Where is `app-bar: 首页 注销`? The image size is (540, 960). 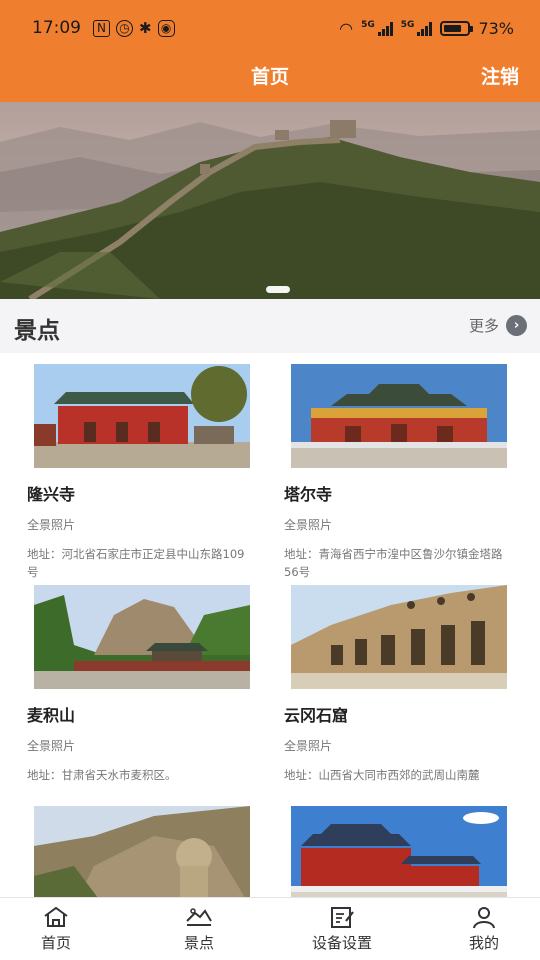 app-bar: 首页 注销 is located at coordinates (270, 79).